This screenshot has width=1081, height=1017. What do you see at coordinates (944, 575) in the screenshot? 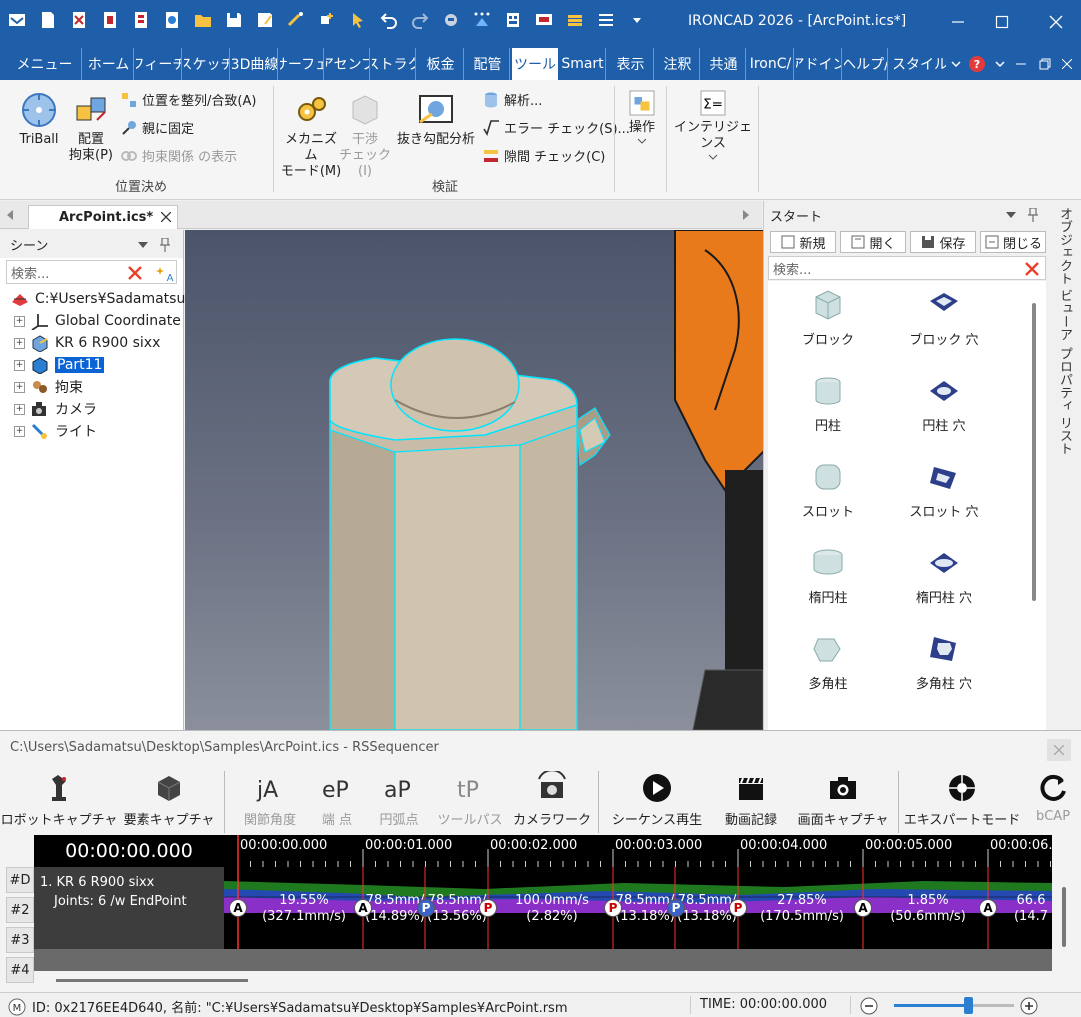
I see `catalog-item-elliptic-cylinder-hole: 楕円柱 穴` at bounding box center [944, 575].